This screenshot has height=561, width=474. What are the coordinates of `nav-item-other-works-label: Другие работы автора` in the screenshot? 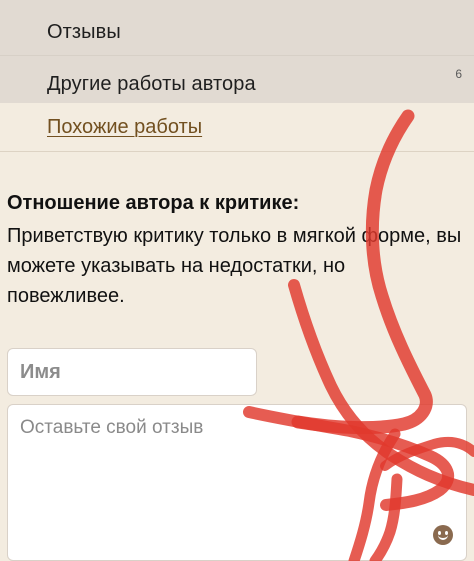 It's located at (151, 84).